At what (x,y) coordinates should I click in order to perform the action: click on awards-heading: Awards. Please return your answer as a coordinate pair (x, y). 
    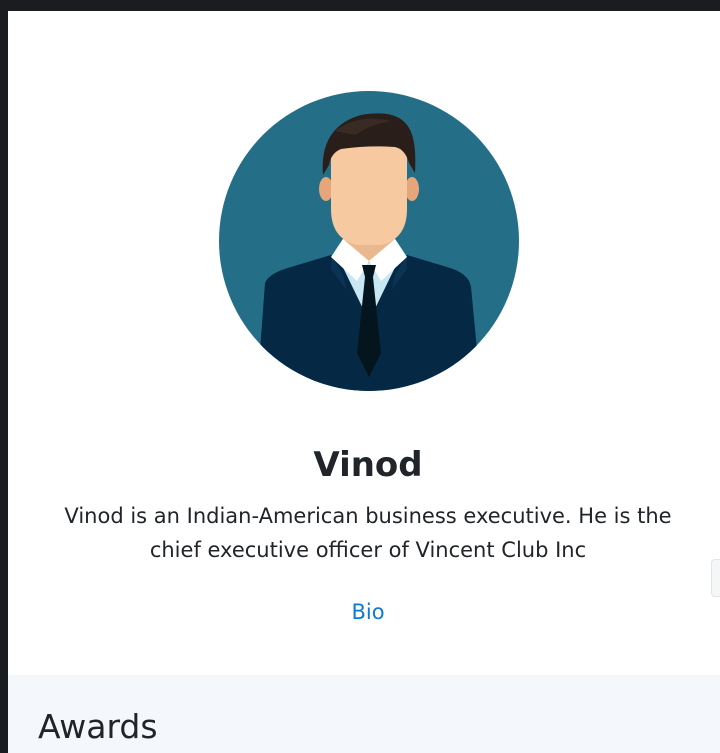
    Looking at the image, I should click on (98, 726).